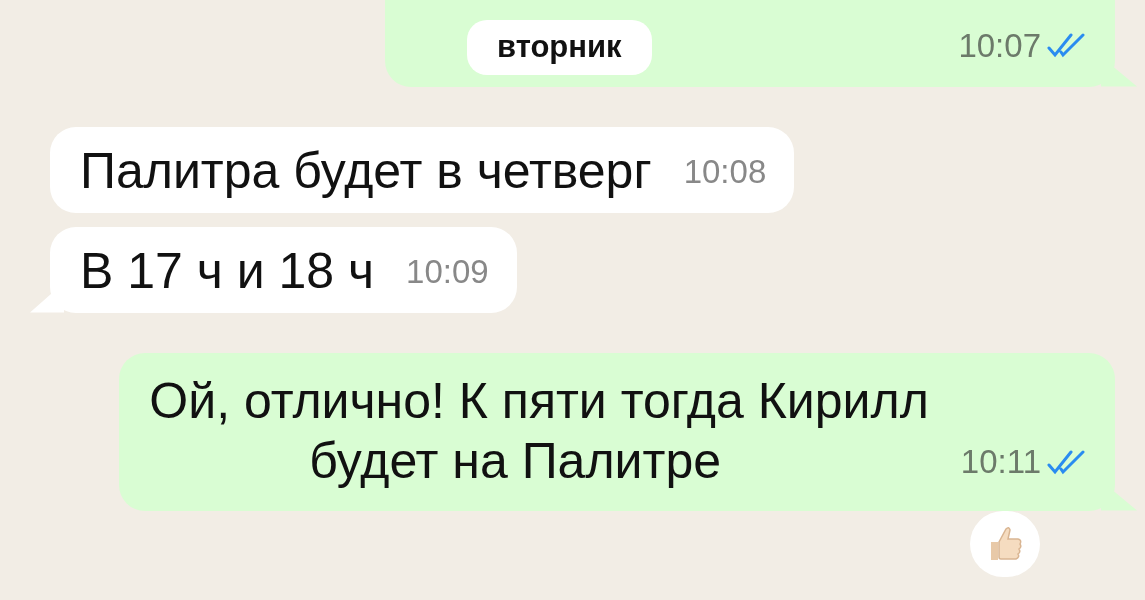  Describe the element at coordinates (227, 271) in the screenshot. I see `message-text: В 17 ч и 18 ч` at that location.